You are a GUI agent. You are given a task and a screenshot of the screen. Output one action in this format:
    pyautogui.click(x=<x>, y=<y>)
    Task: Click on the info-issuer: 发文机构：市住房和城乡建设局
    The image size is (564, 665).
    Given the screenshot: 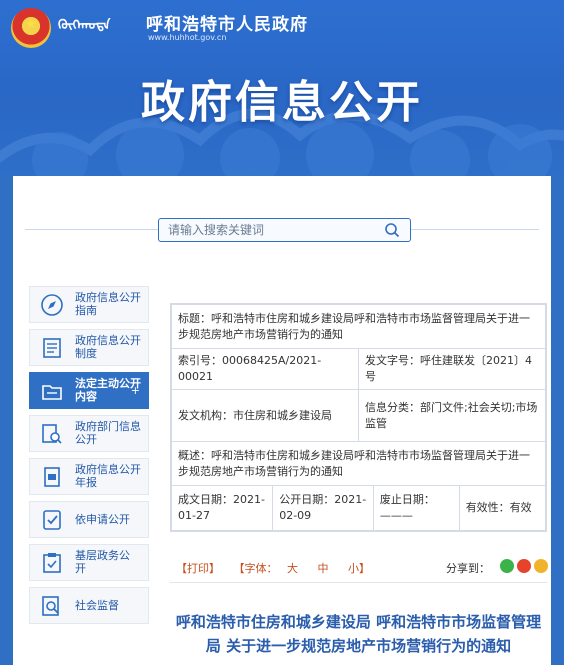 What is the action you would take?
    pyautogui.click(x=265, y=415)
    